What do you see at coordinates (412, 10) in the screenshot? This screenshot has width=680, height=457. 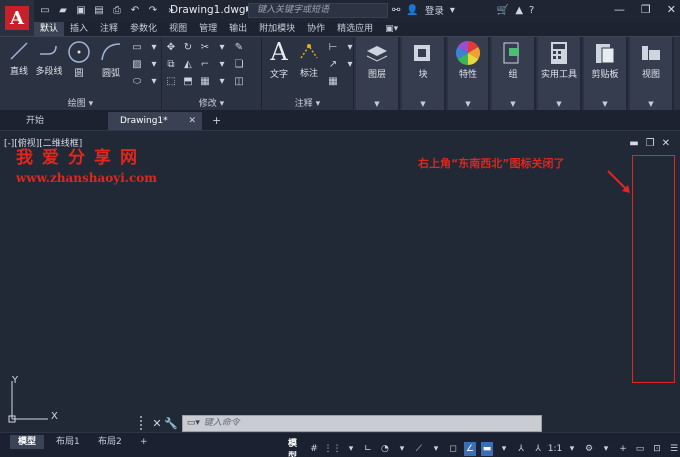 I see `user-icon: 👤` at bounding box center [412, 10].